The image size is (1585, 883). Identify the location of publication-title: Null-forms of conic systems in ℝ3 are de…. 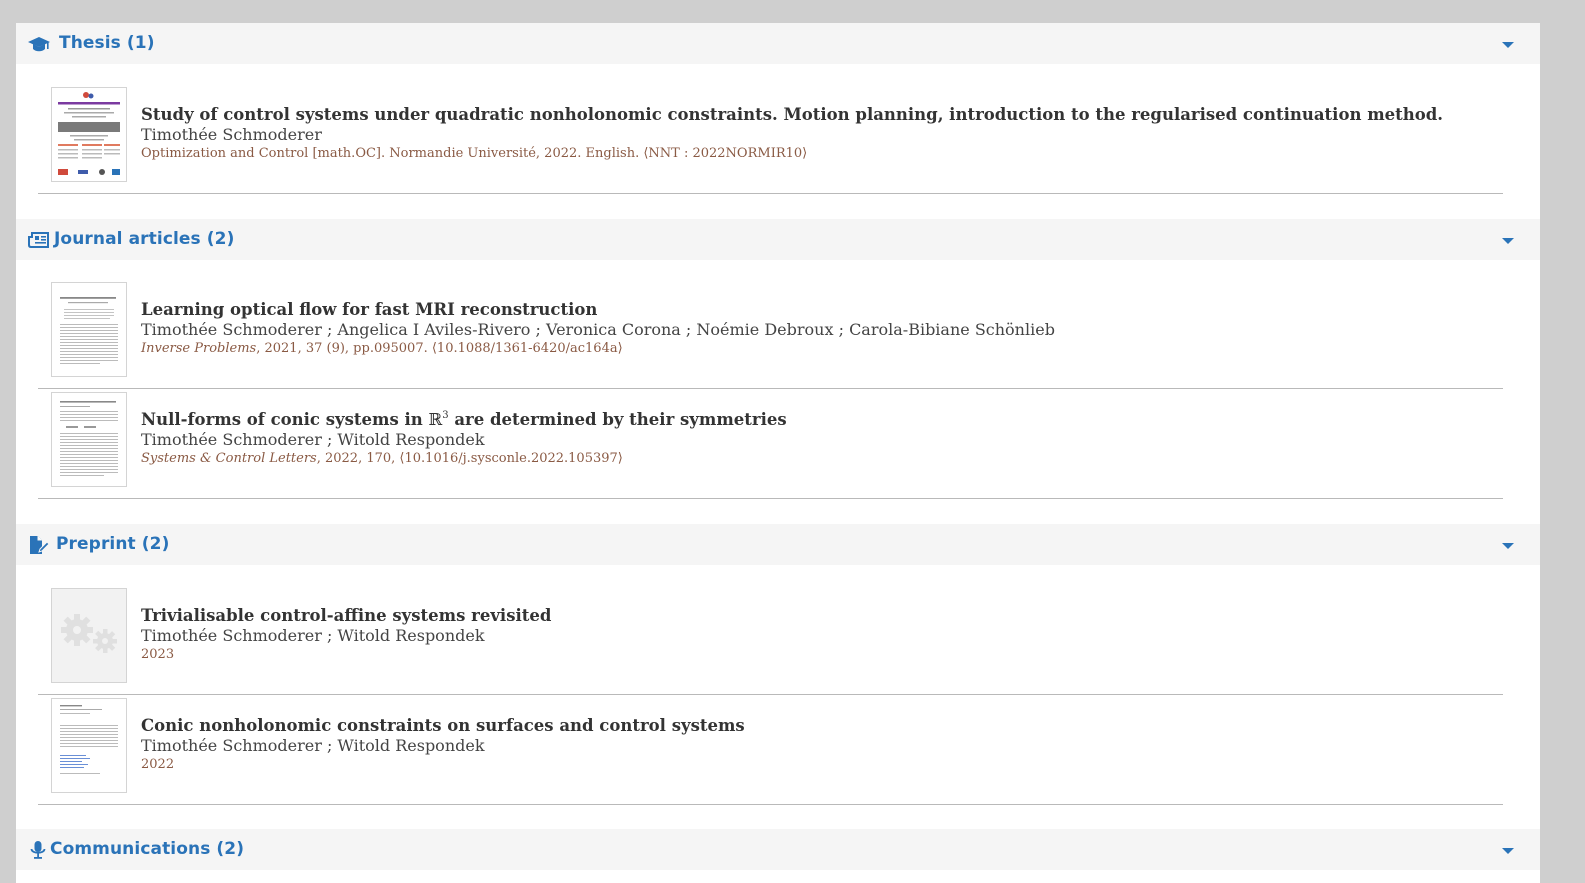
(816, 420).